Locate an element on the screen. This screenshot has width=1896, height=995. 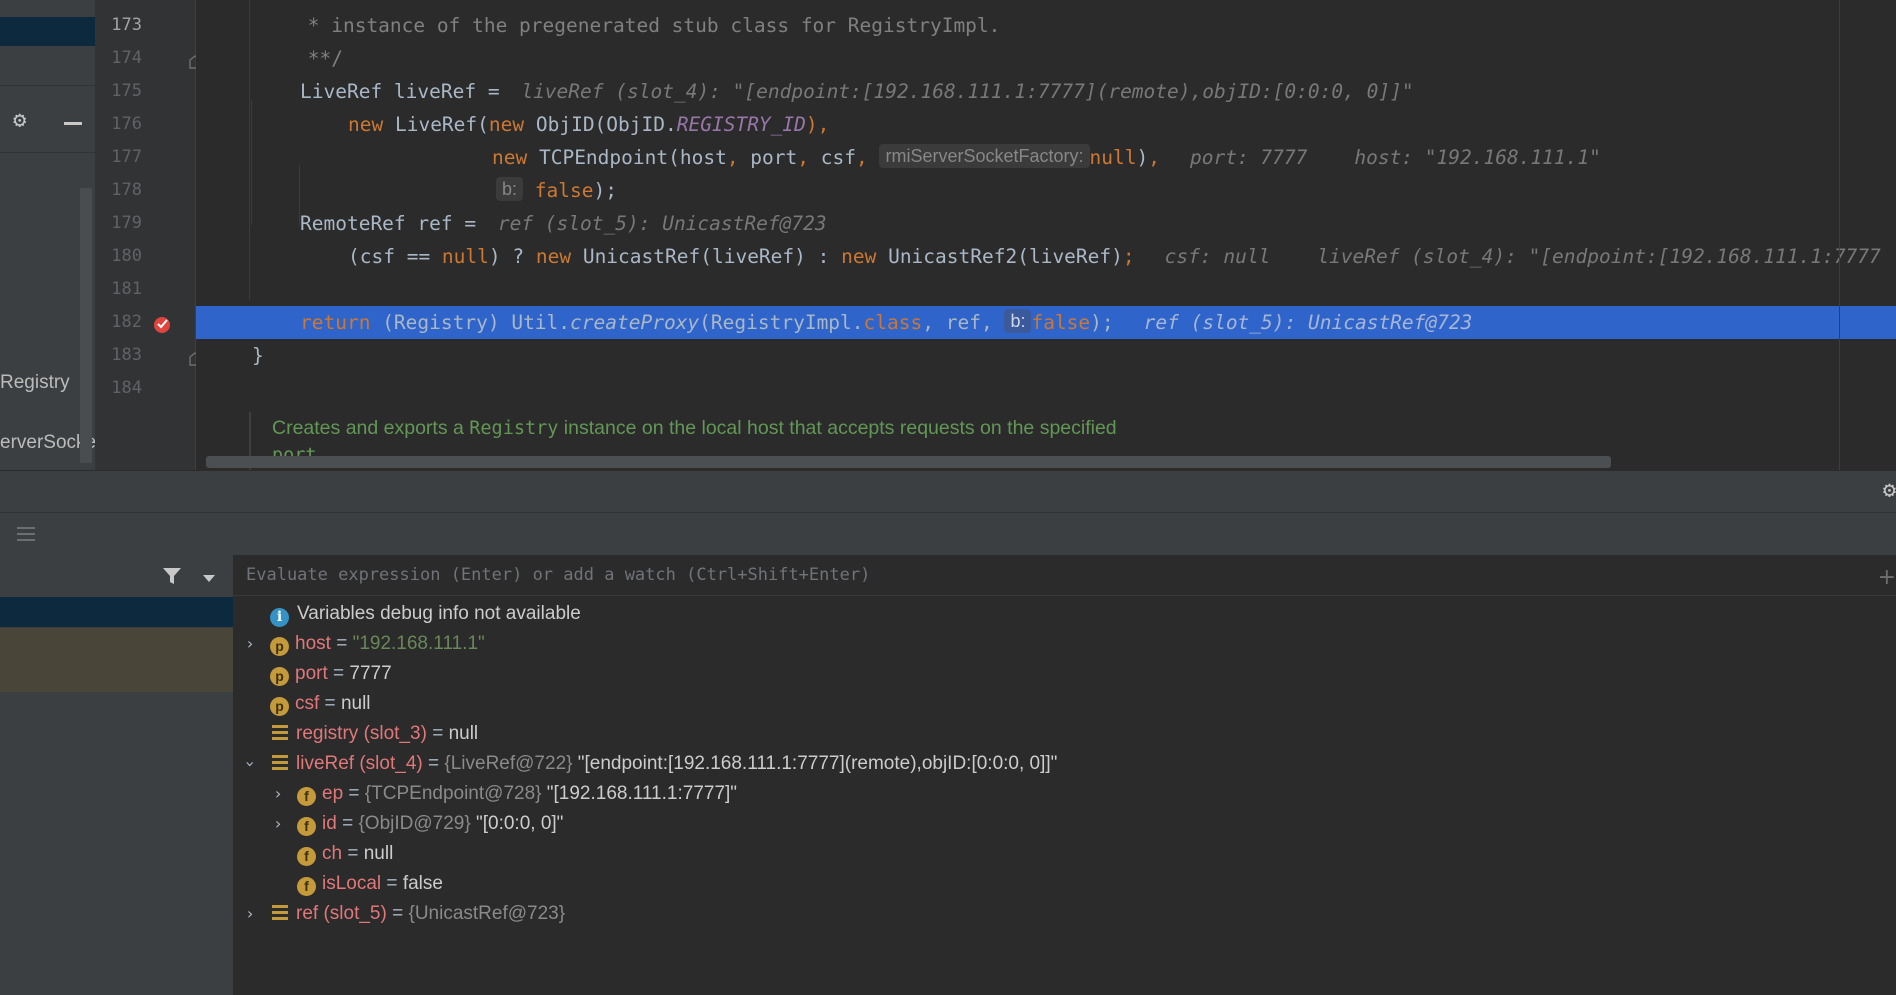
evaluate-expression-input is located at coordinates (1065, 575).